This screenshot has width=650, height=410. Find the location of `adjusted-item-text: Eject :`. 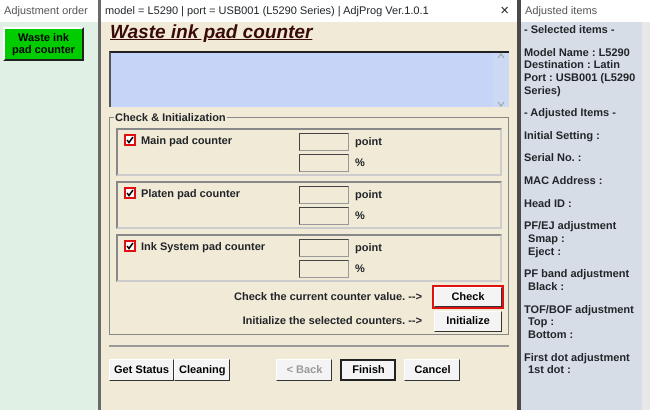

adjusted-item-text: Eject : is located at coordinates (544, 252).